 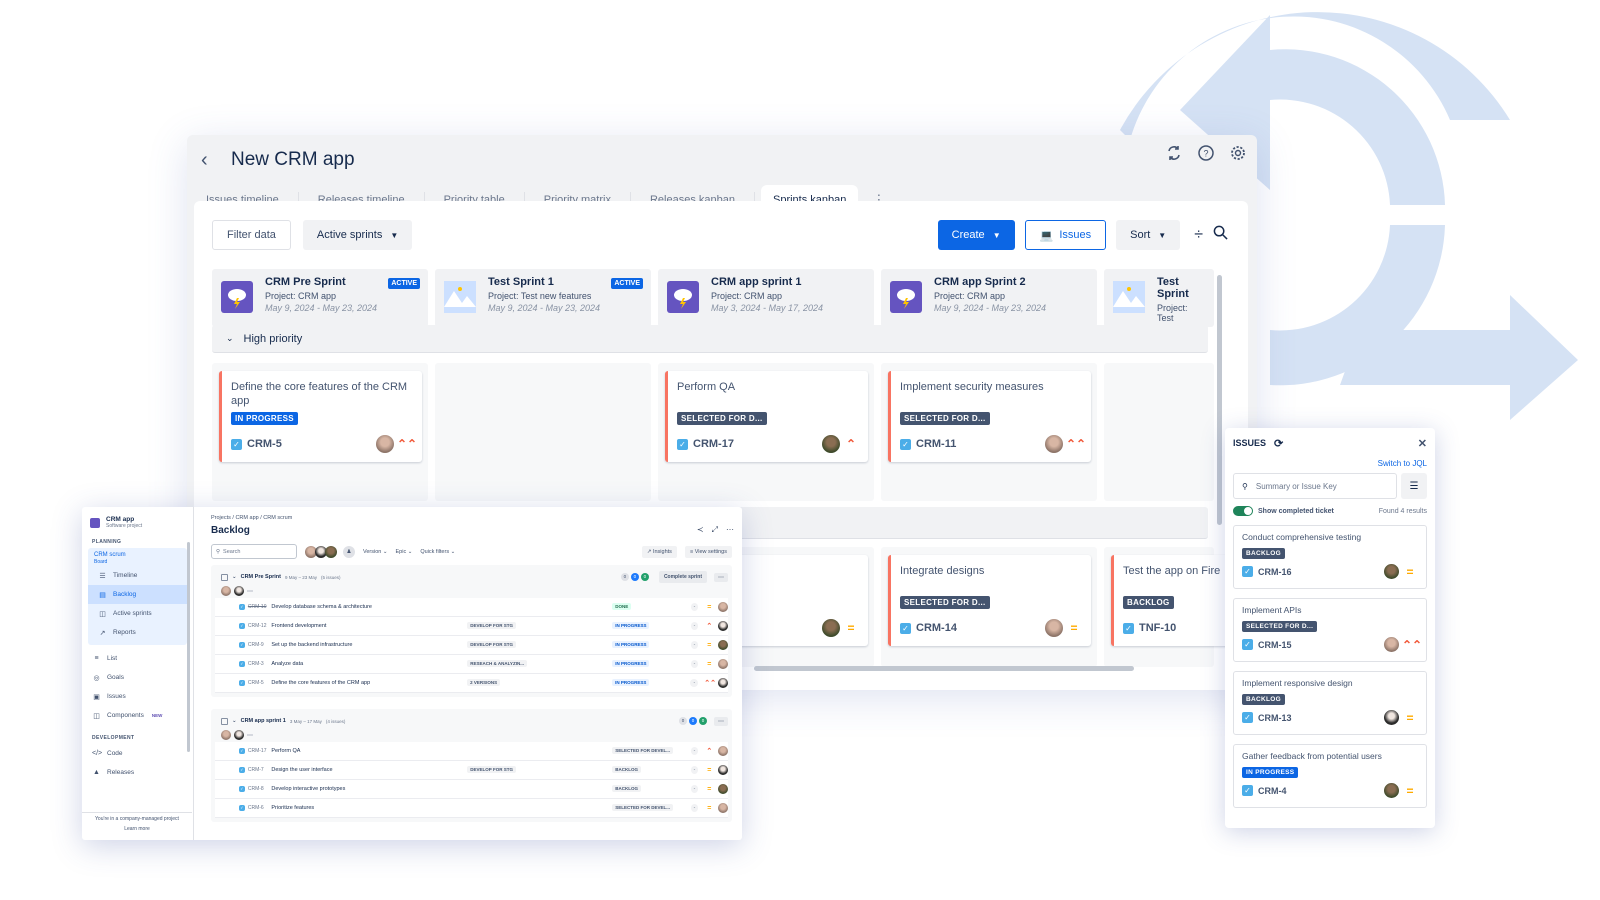 I want to click on filter-icon: ☰, so click(x=1414, y=486).